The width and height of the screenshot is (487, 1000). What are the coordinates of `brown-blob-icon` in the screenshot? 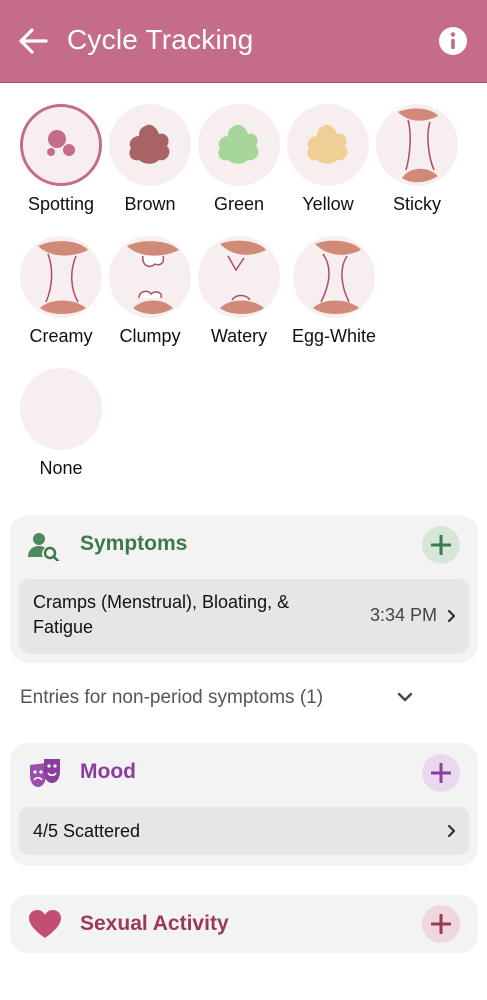 It's located at (150, 145).